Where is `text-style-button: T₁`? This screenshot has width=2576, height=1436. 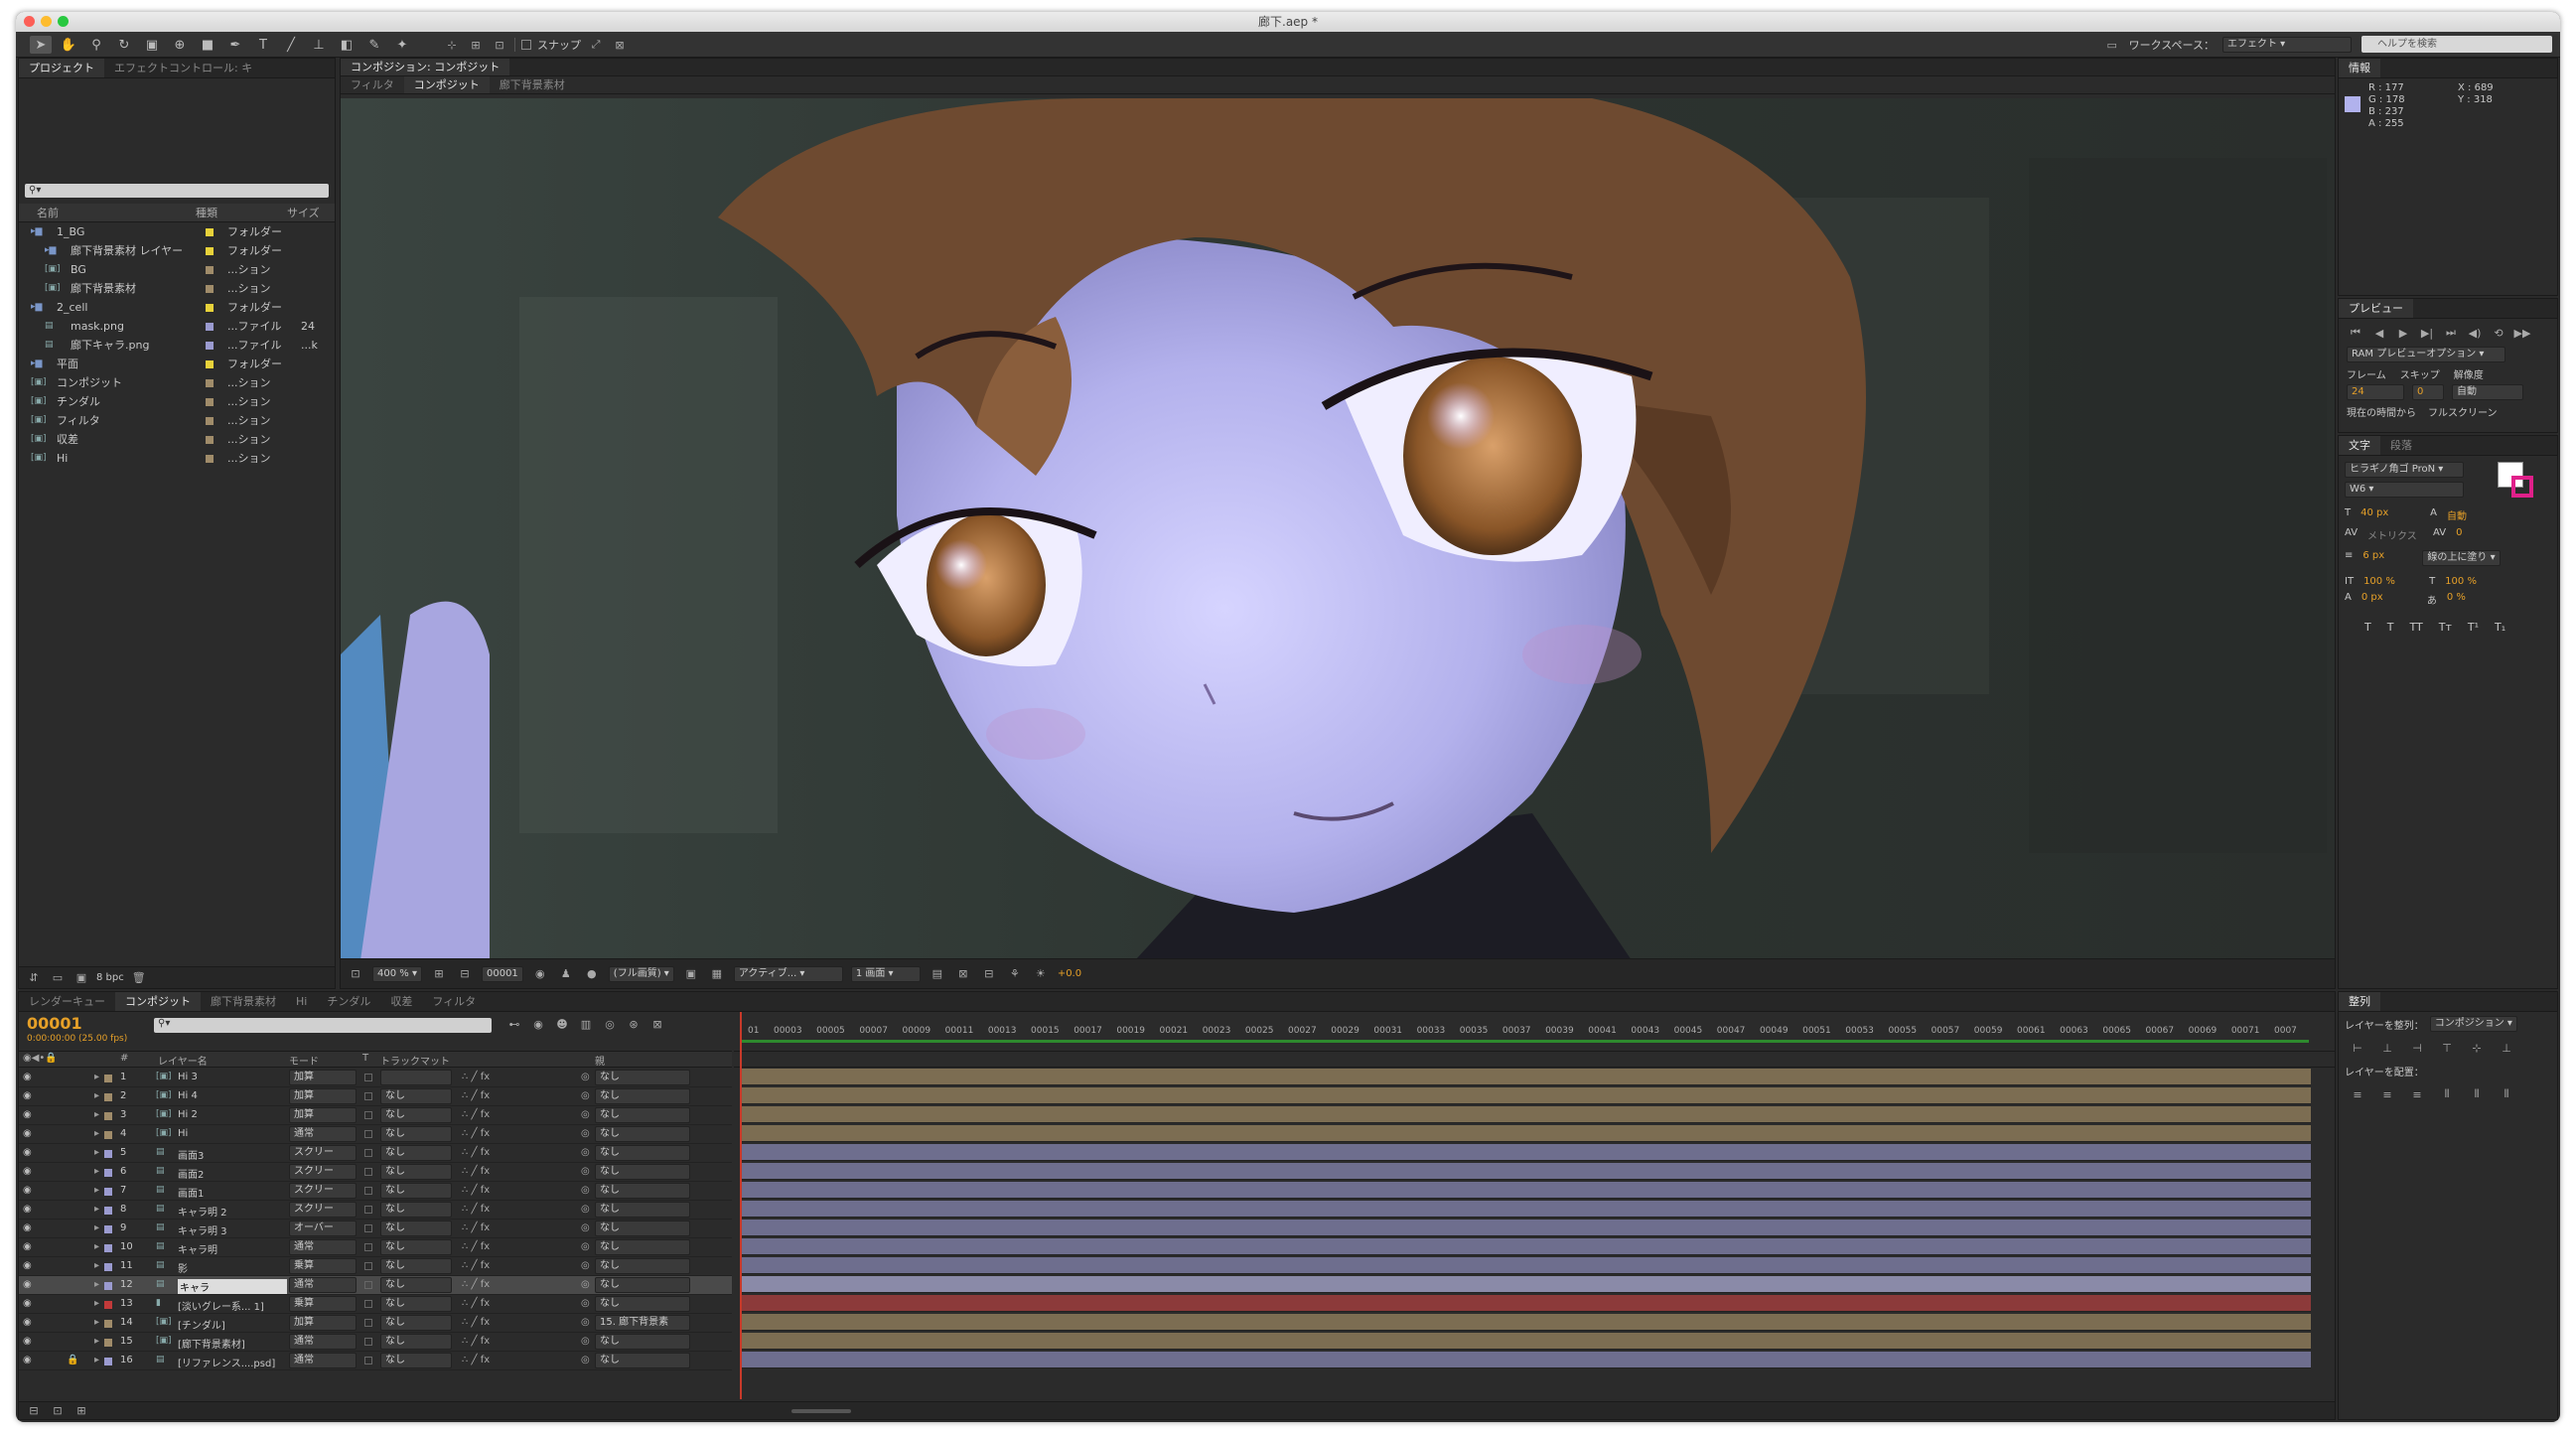
text-style-button: T₁ is located at coordinates (2500, 627).